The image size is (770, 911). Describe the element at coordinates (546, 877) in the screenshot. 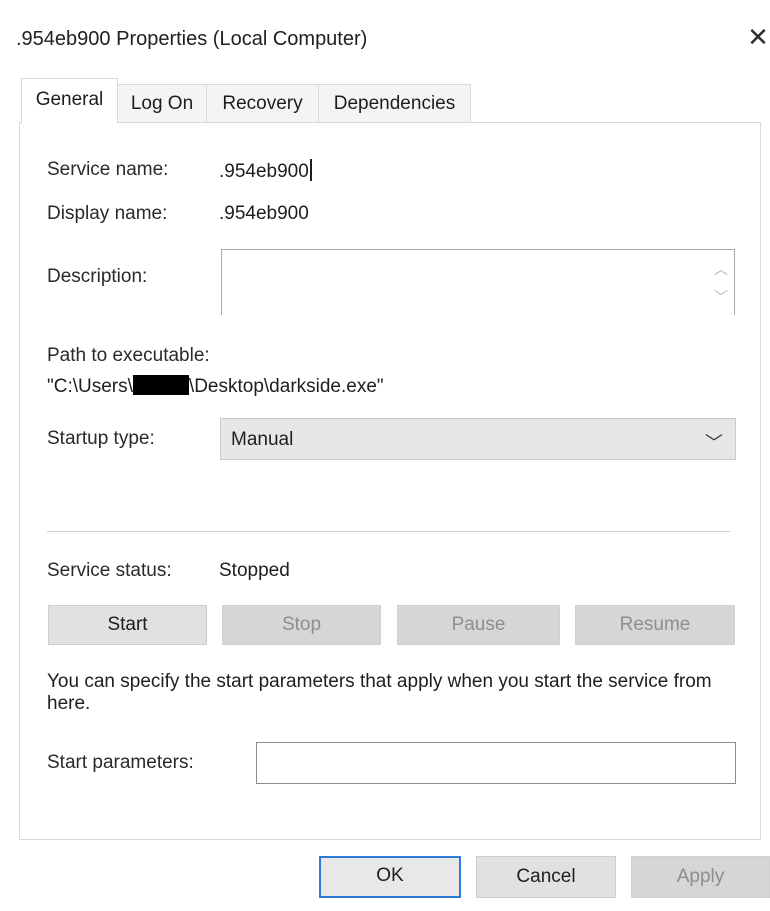

I see `cancel-button: Cancel` at that location.